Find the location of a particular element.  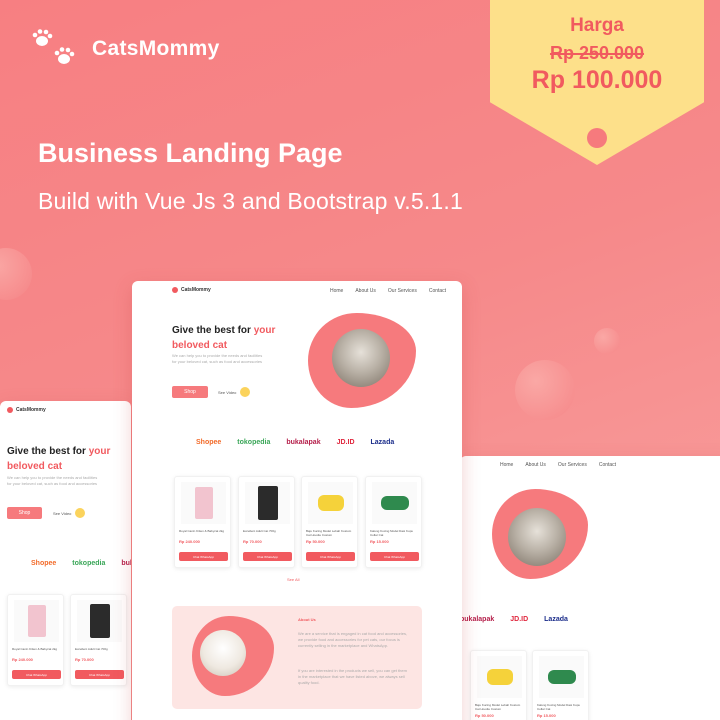

partner-logos: Shopee tokopedia bukalapak is located at coordinates (81, 563).